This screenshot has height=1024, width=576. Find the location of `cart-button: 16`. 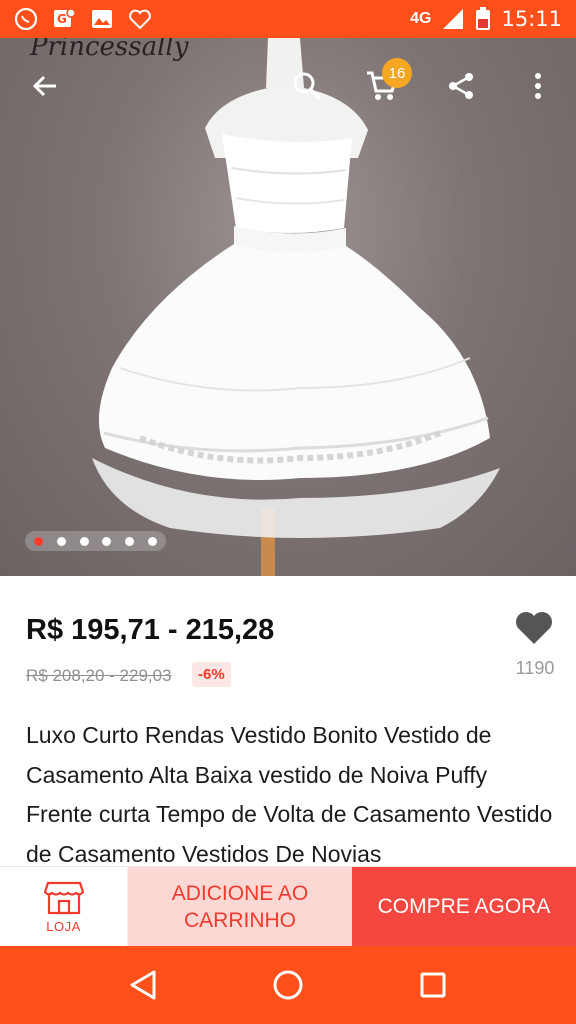

cart-button: 16 is located at coordinates (386, 83).